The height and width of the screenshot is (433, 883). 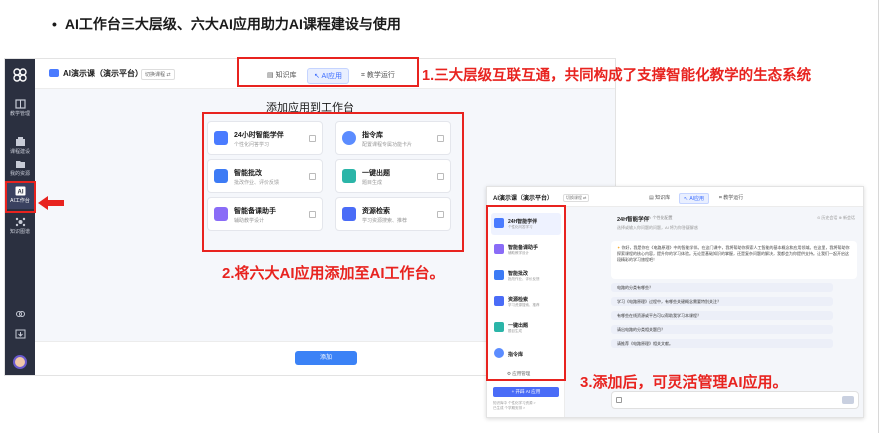 I want to click on second-tab-knowledge-base: ▤ 知识库, so click(x=659, y=197).